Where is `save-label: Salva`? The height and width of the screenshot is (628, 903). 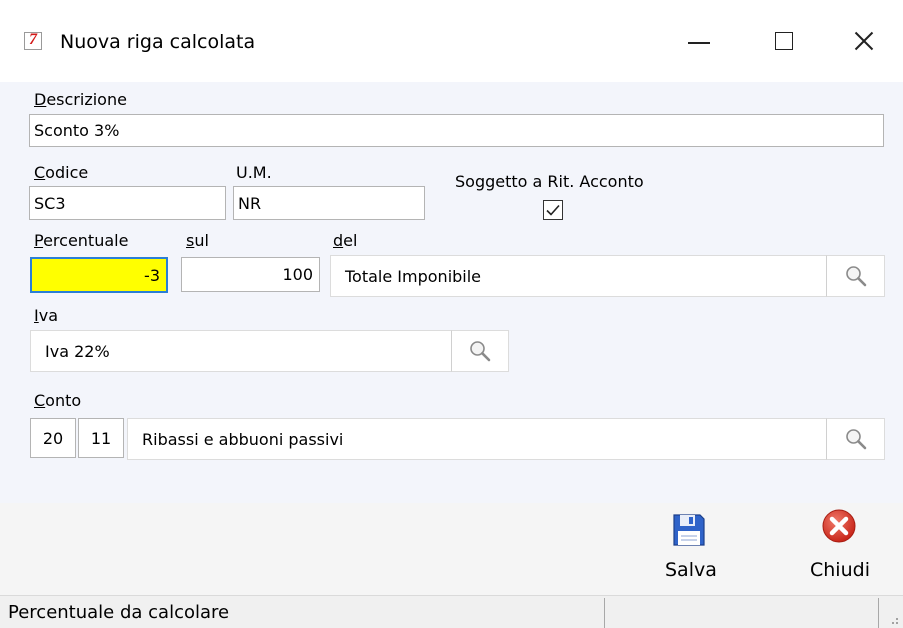 save-label: Salva is located at coordinates (691, 570).